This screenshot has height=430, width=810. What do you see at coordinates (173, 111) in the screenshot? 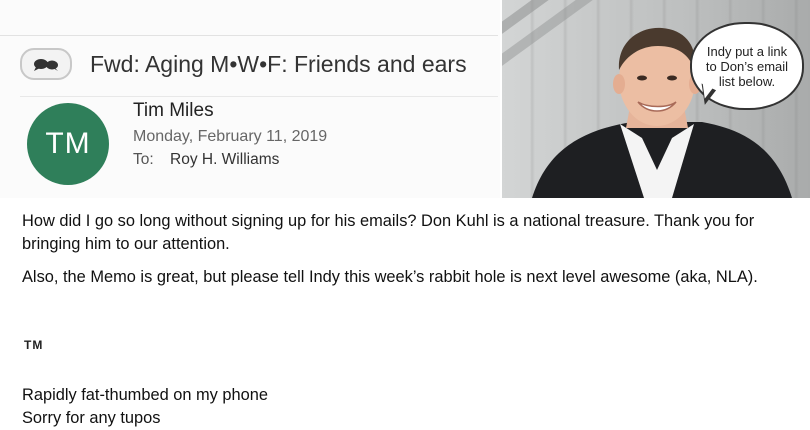
I see `sender-name: Tim Miles` at bounding box center [173, 111].